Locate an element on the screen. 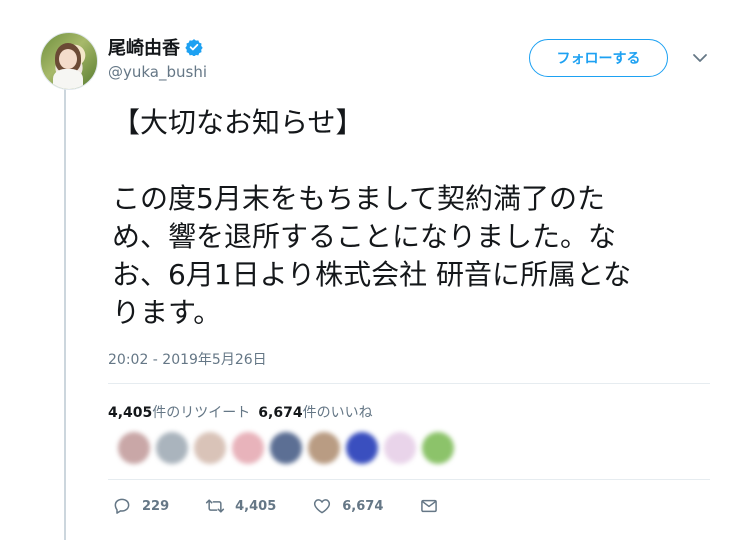 The height and width of the screenshot is (540, 750). display-name: 尾崎由香 is located at coordinates (144, 47).